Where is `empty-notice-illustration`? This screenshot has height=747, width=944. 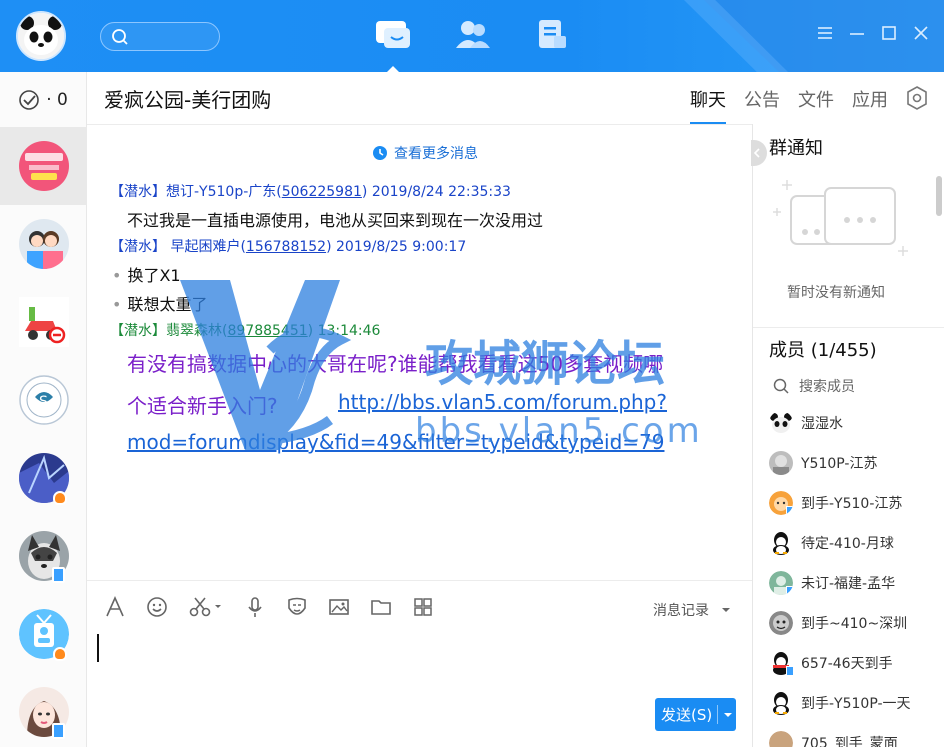 empty-notice-illustration is located at coordinates (848, 226).